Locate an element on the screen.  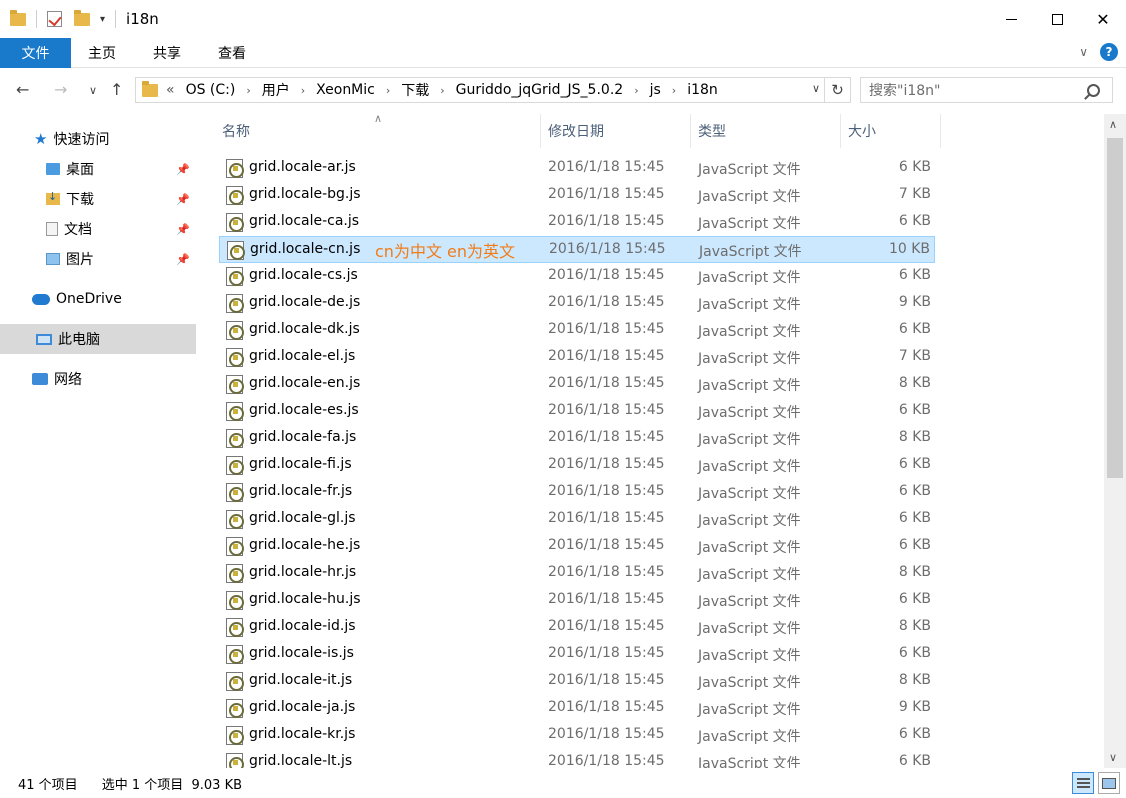
back-arrow-icon: ← is located at coordinates (22, 89).